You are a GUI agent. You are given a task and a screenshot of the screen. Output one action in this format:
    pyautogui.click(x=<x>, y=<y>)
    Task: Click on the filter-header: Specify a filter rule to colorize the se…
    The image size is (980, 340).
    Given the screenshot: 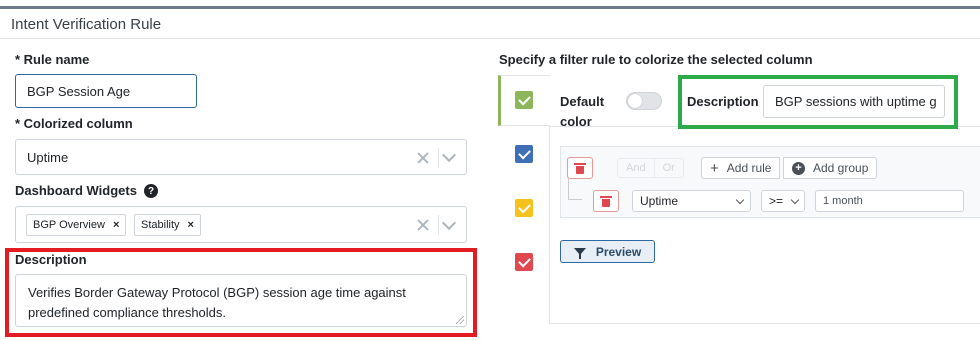 What is the action you would take?
    pyautogui.click(x=656, y=59)
    